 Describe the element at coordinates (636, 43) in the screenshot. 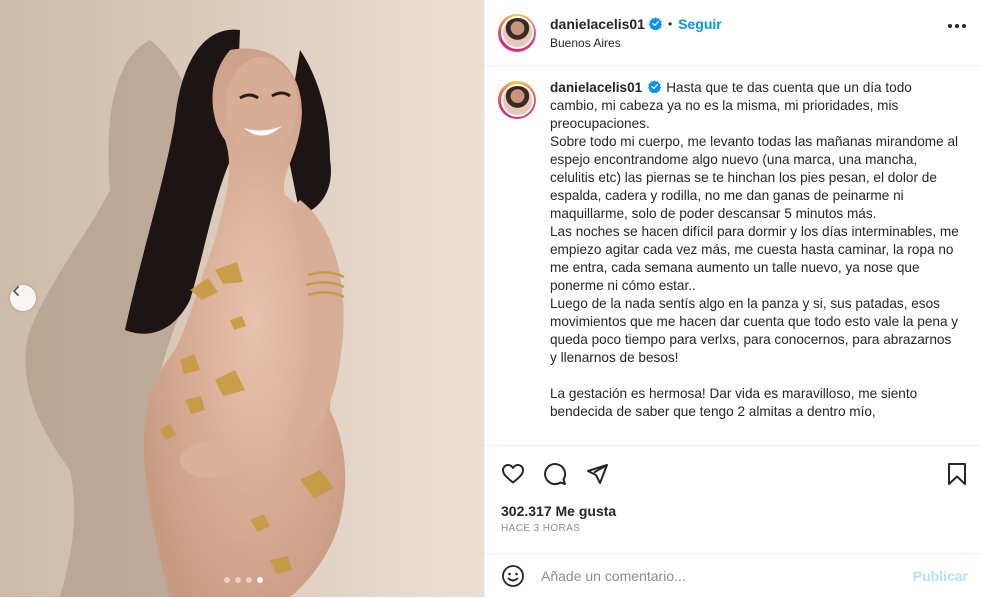

I see `post-location: Buenos Aires` at that location.